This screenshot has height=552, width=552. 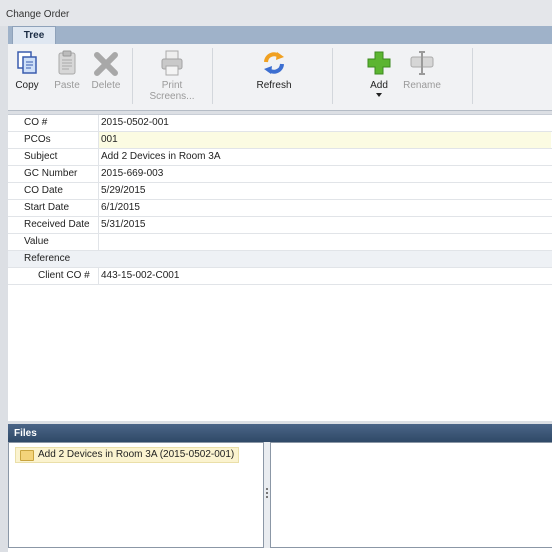 I want to click on rename-icon, so click(x=422, y=63).